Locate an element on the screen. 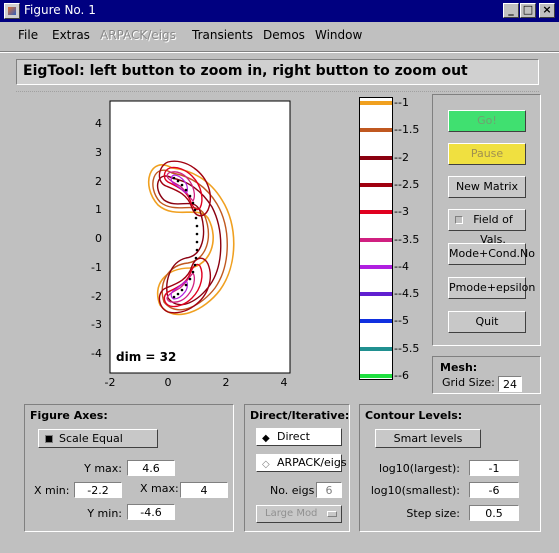 Image resolution: width=559 pixels, height=553 pixels. ymin-label: Y min: is located at coordinates (104, 513).